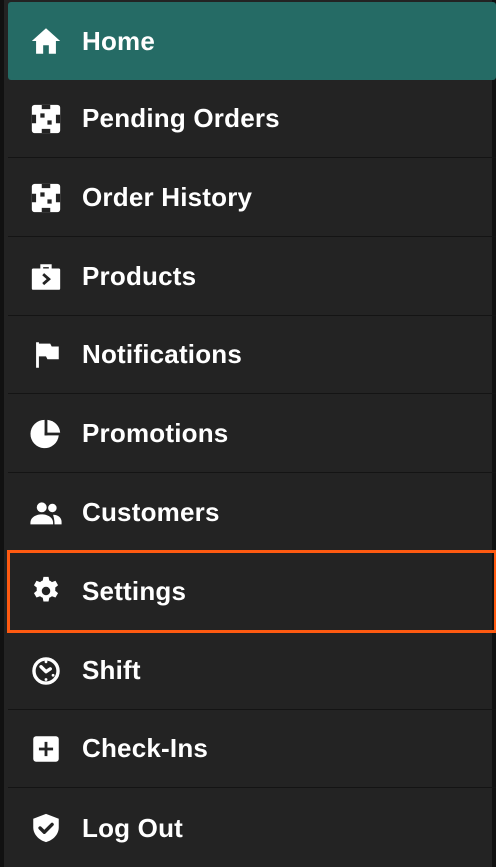  I want to click on menu-item-settings: Settings, so click(251, 591).